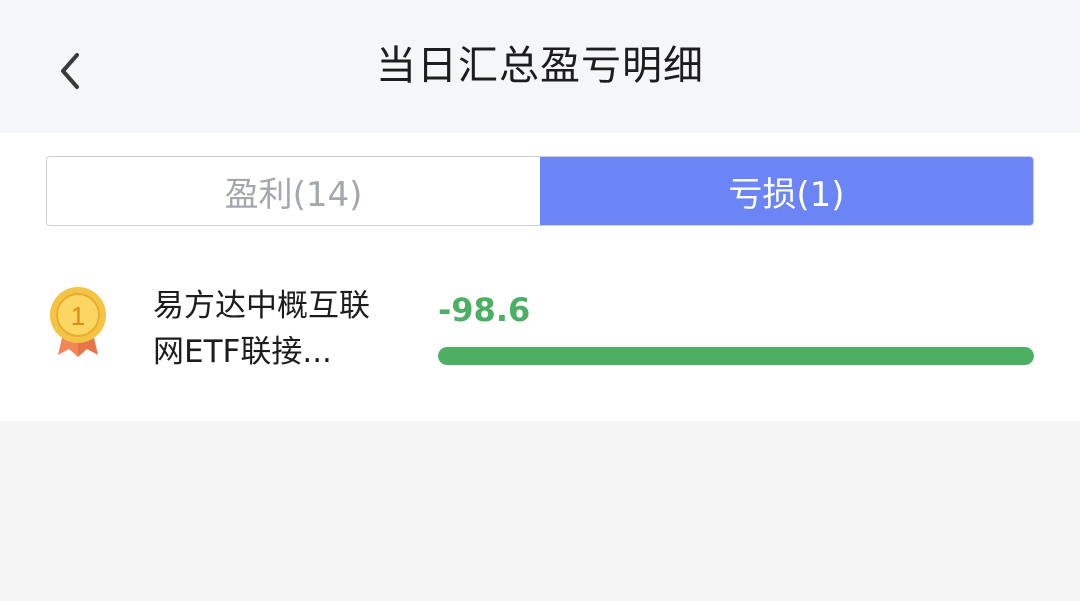 The image size is (1080, 601). What do you see at coordinates (786, 191) in the screenshot?
I see `tab-loss: 亏损(1)` at bounding box center [786, 191].